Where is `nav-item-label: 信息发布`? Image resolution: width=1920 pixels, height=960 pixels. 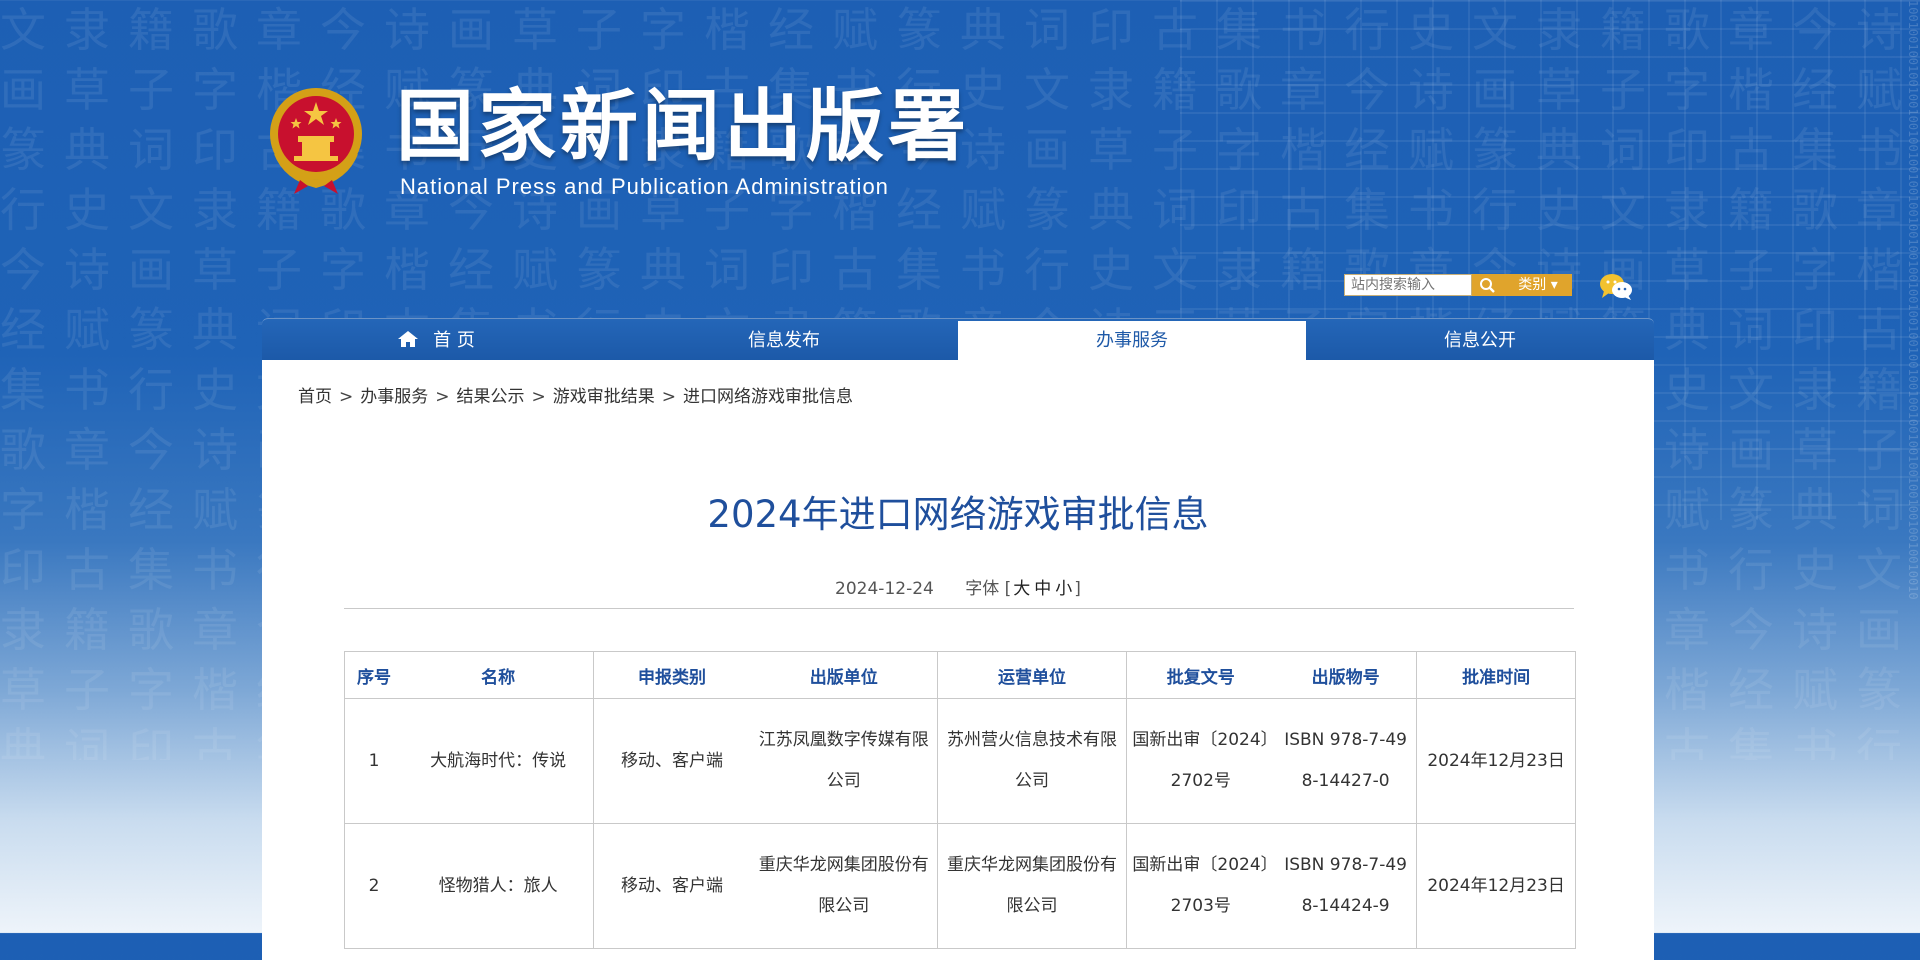
nav-item-label: 信息发布 is located at coordinates (784, 340).